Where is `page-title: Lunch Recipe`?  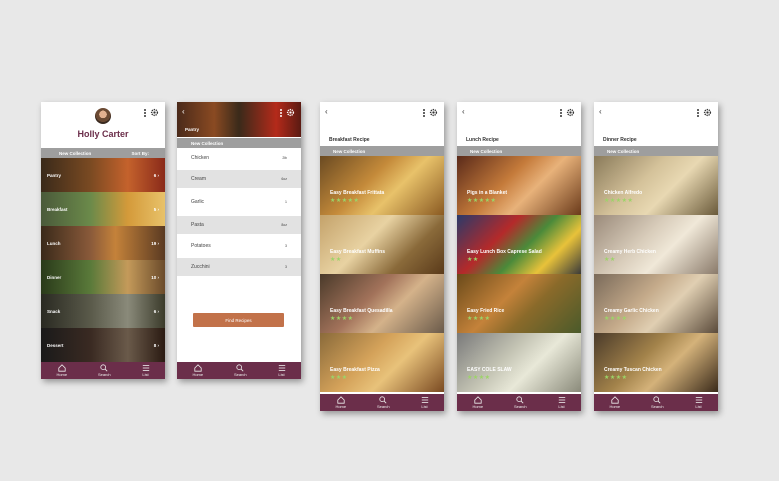 page-title: Lunch Recipe is located at coordinates (482, 140).